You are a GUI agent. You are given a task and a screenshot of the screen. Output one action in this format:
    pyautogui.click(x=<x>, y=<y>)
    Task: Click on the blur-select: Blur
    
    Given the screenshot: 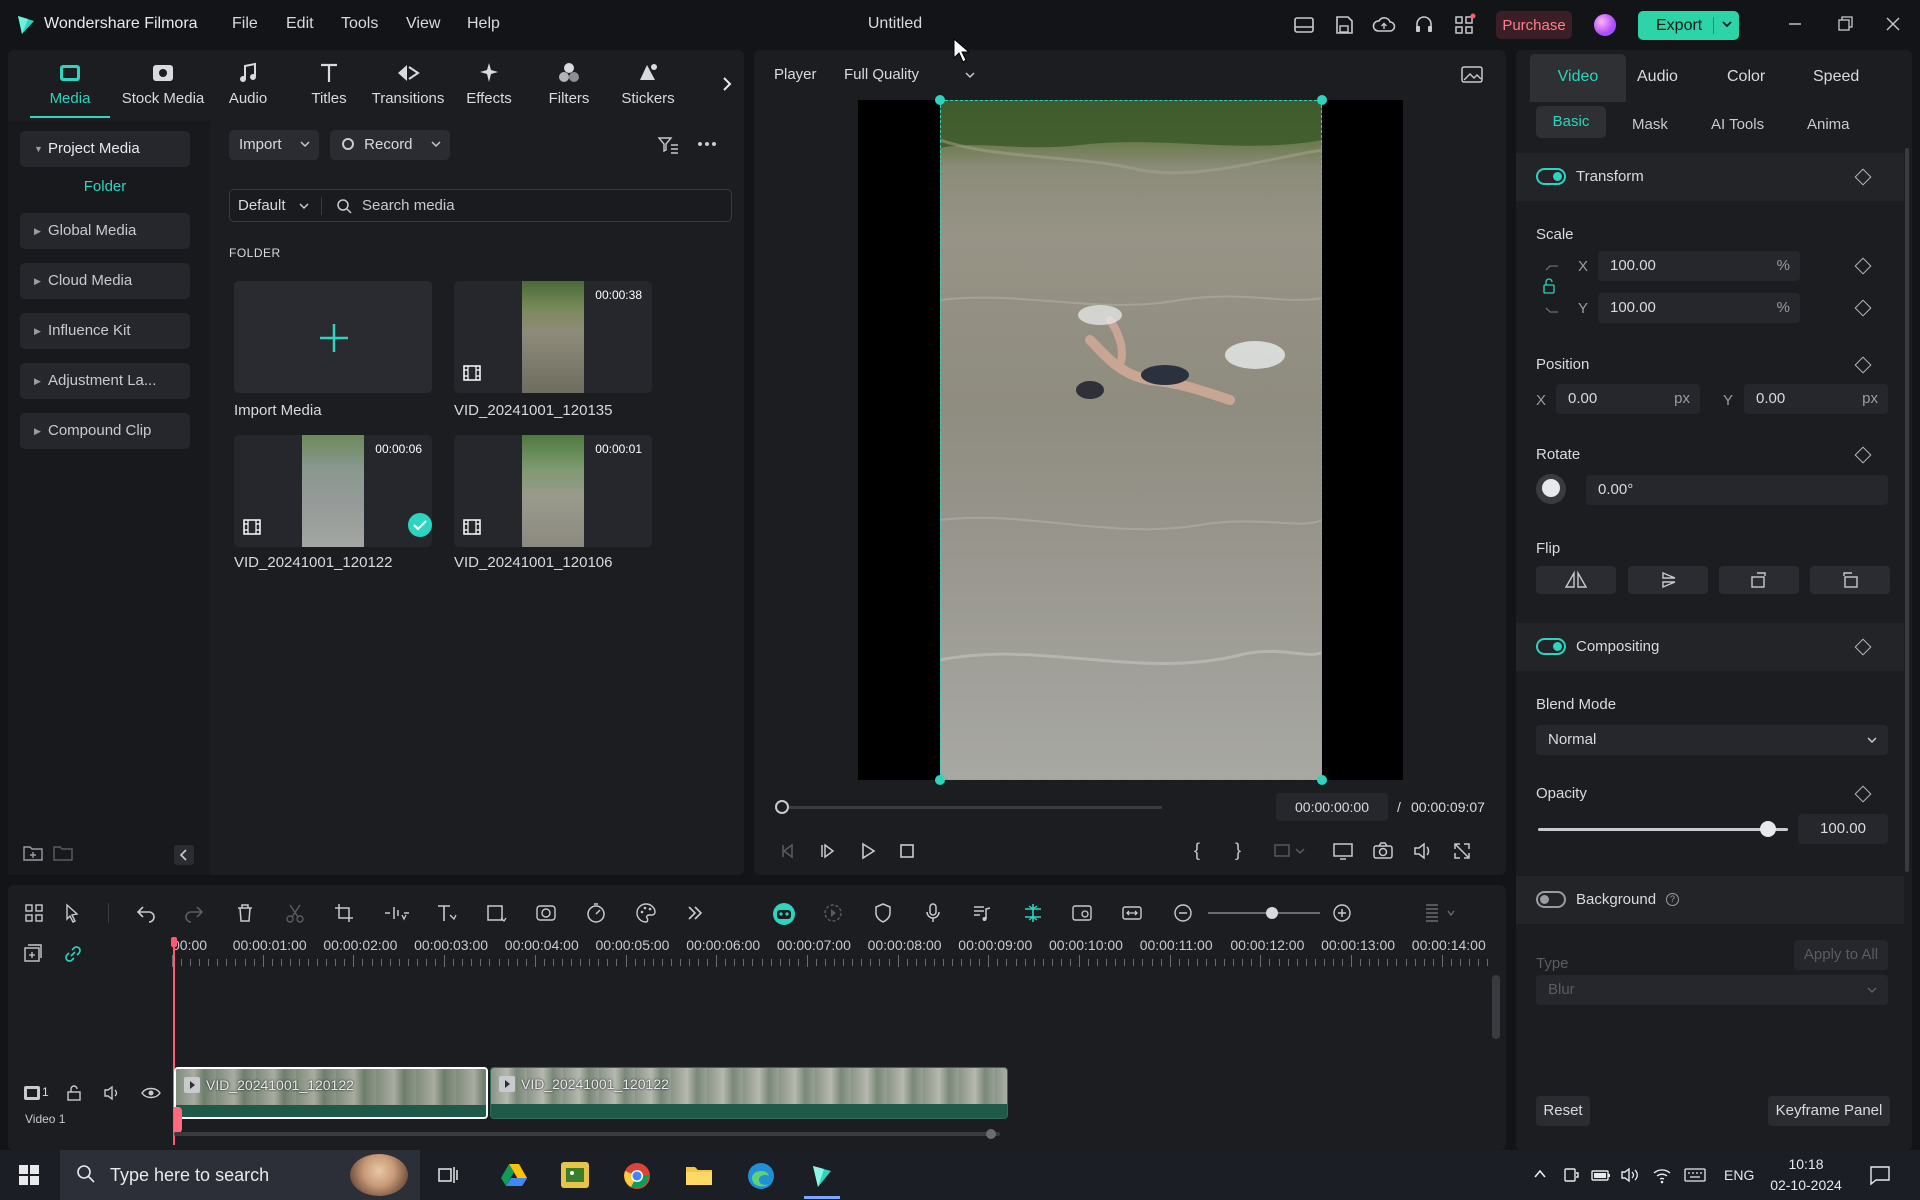 What is the action you would take?
    pyautogui.click(x=1712, y=990)
    